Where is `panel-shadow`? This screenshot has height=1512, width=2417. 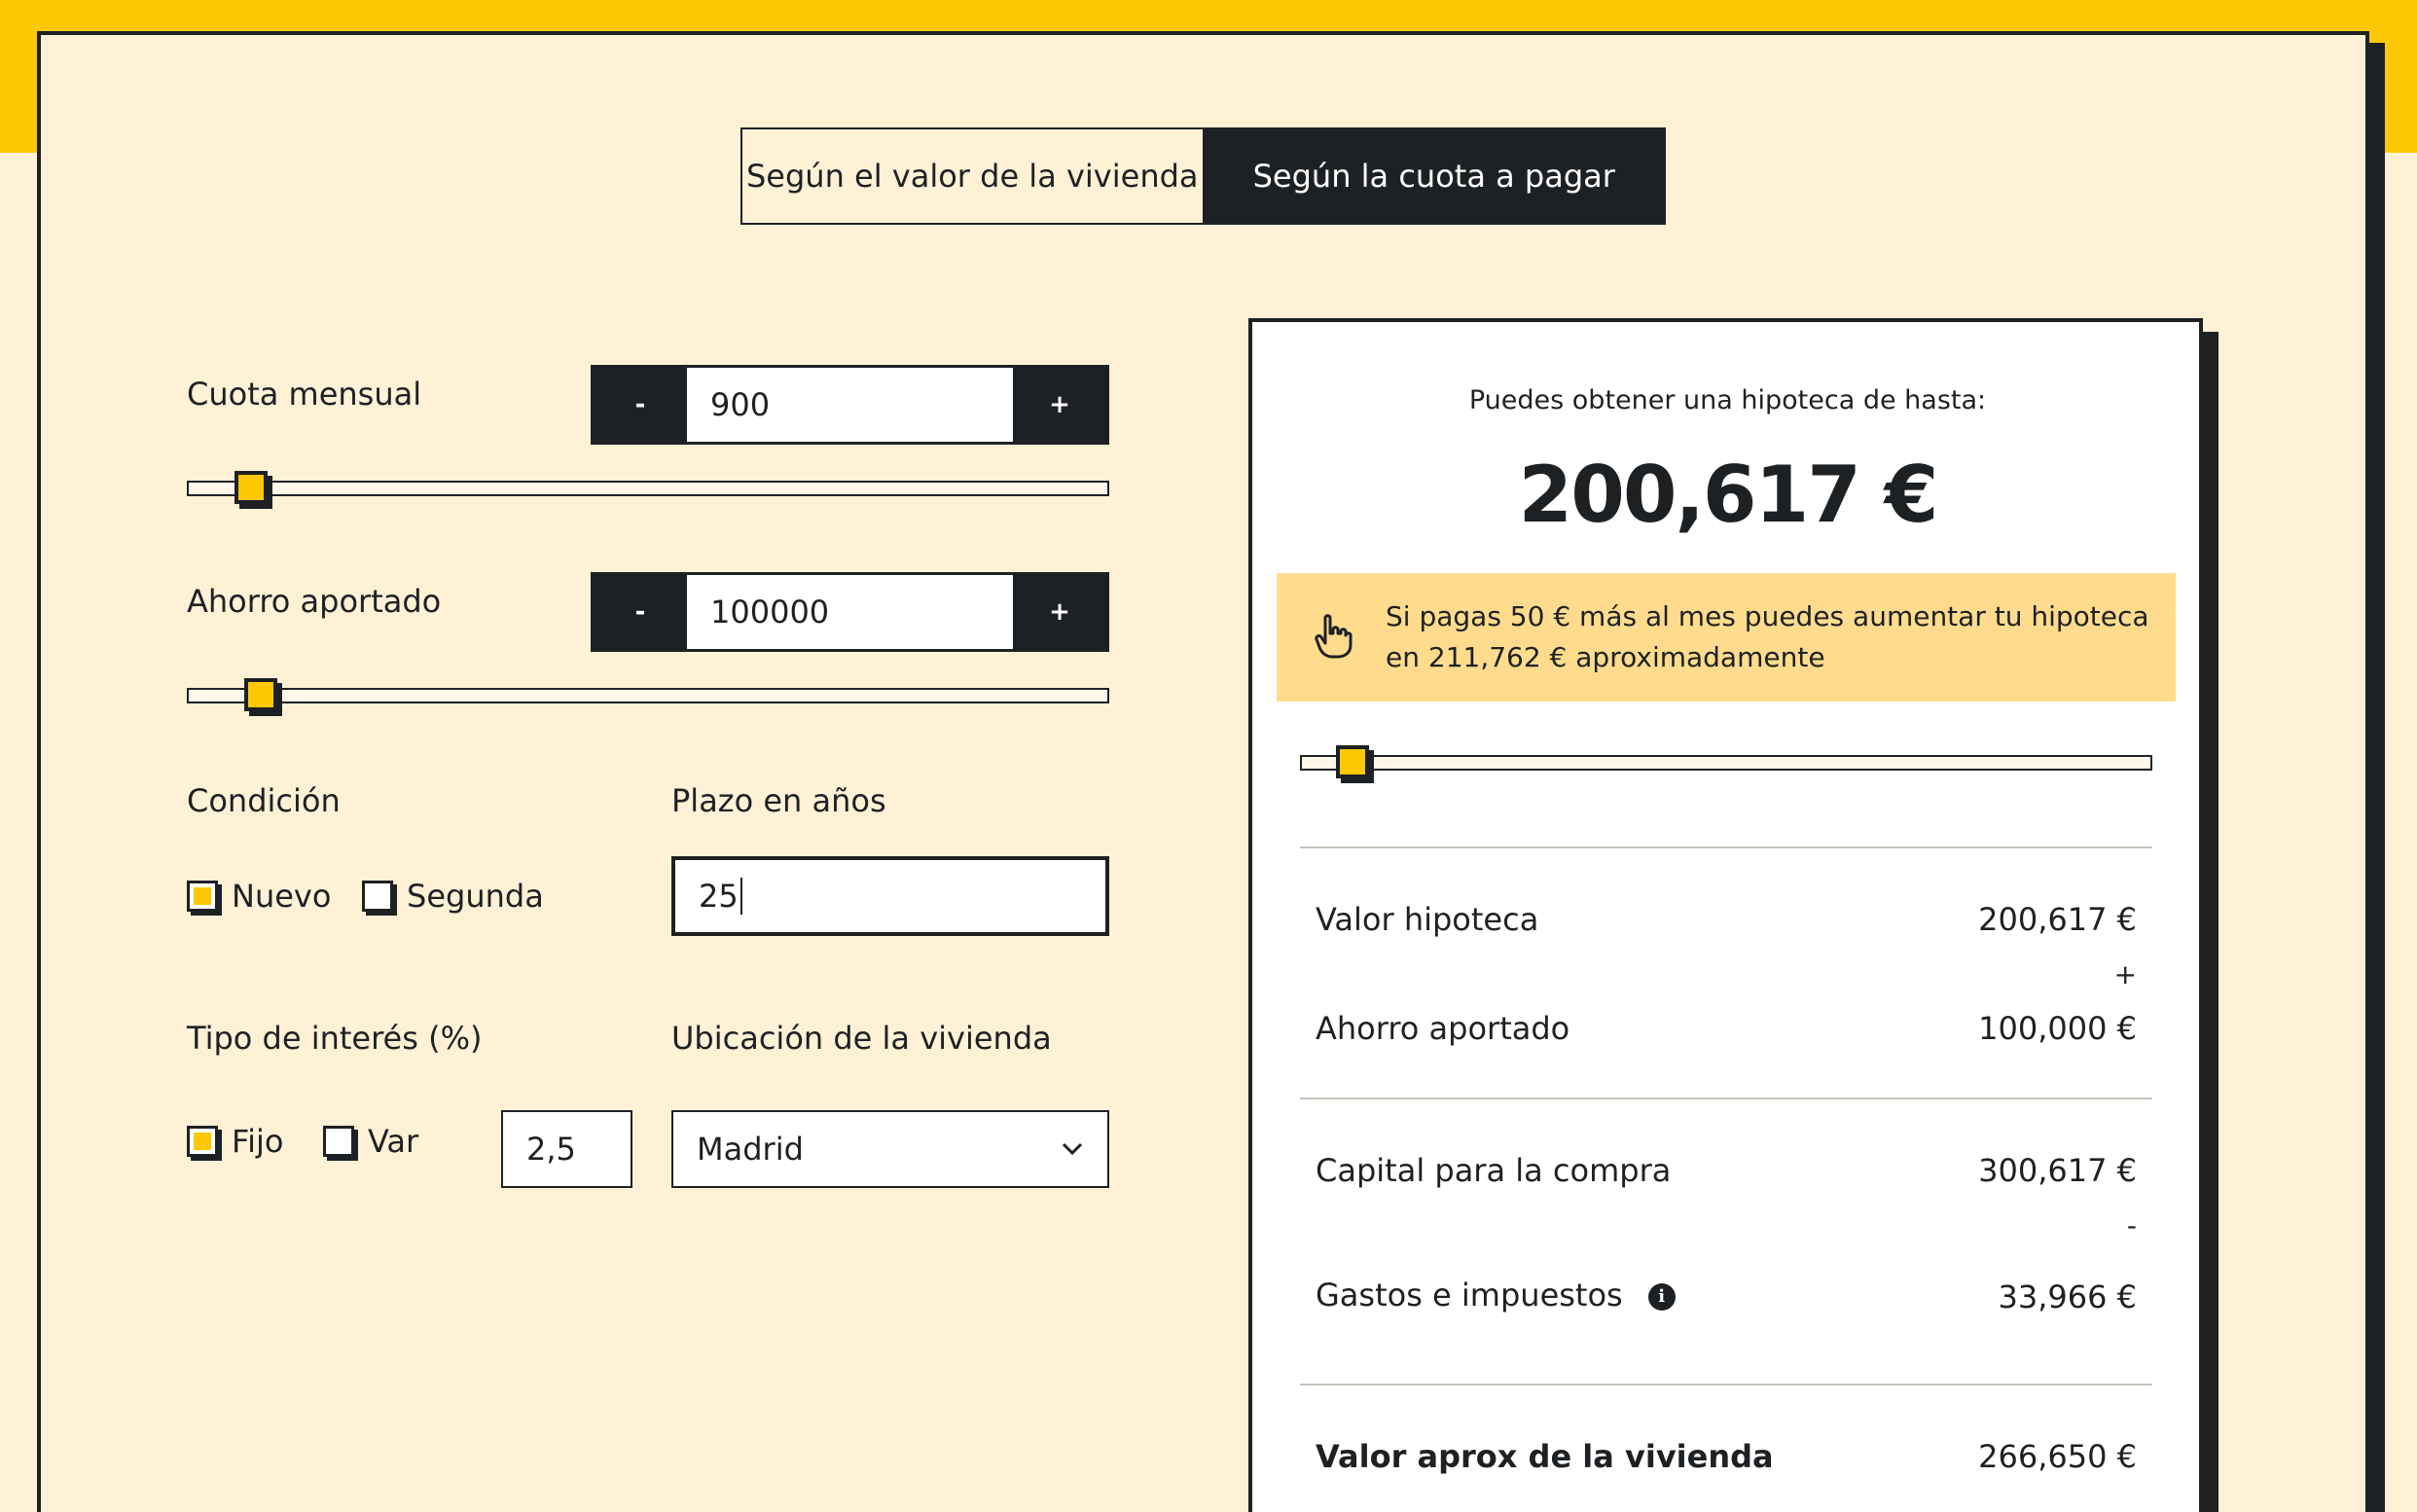
panel-shadow is located at coordinates (2211, 922).